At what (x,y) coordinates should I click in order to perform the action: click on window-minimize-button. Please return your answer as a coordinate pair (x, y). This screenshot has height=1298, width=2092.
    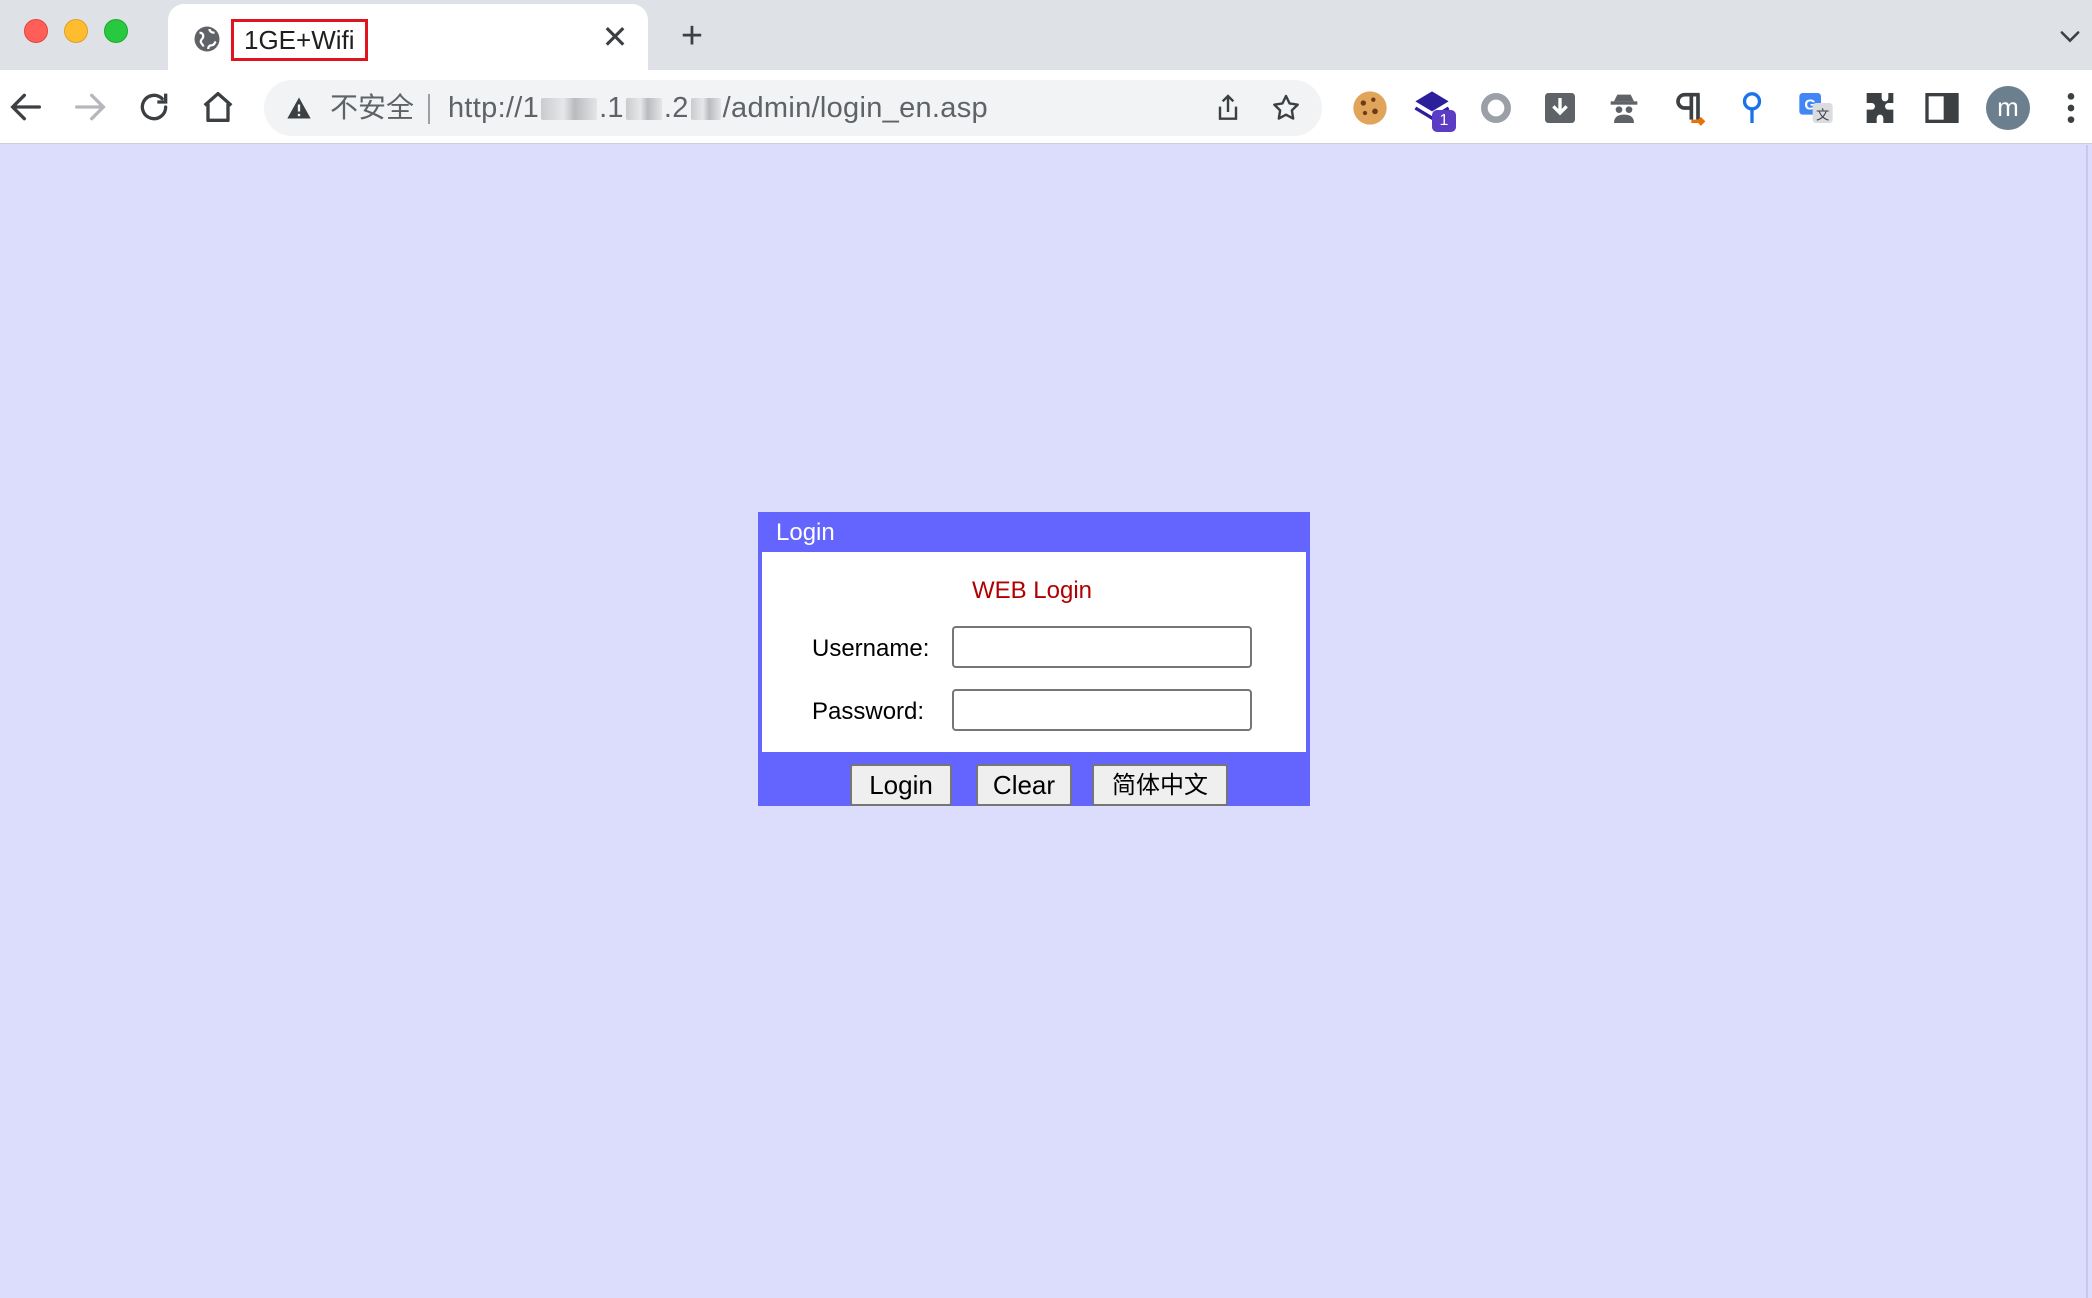
    Looking at the image, I should click on (76, 31).